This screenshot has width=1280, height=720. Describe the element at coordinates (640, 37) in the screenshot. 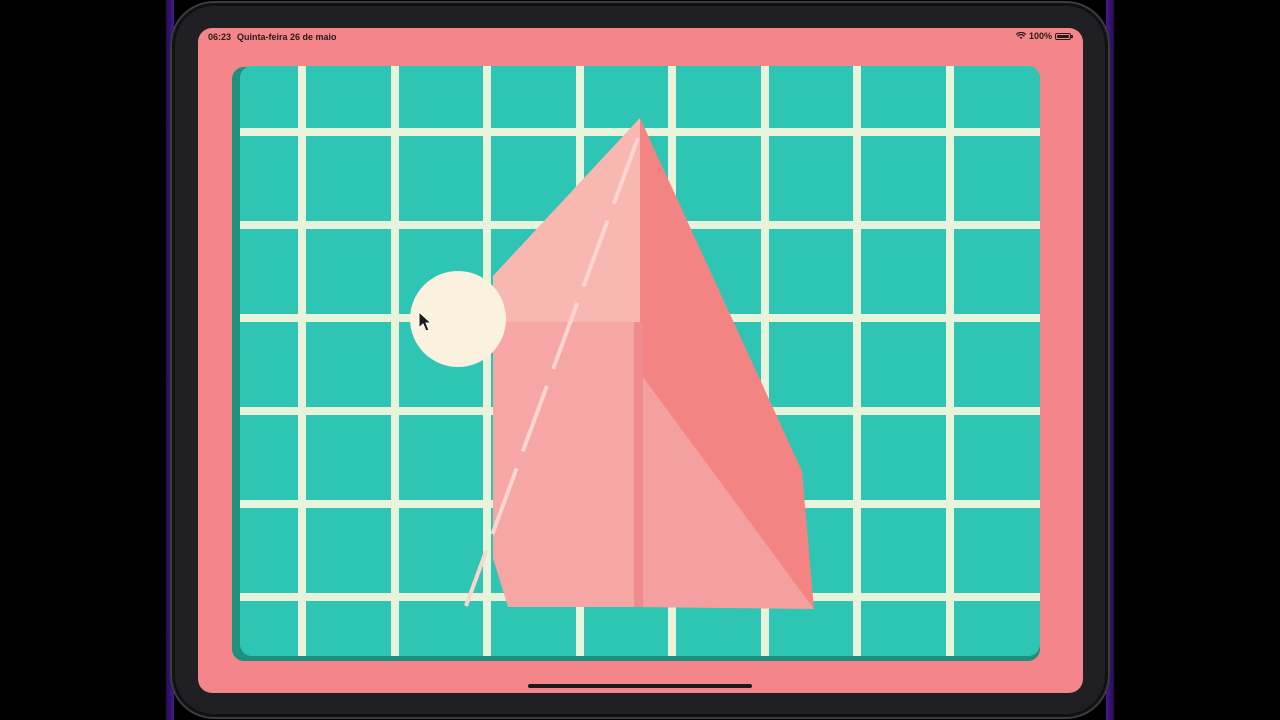

I see `status-bar: 06:23 Quinta-feira 26 de maio 100%` at that location.